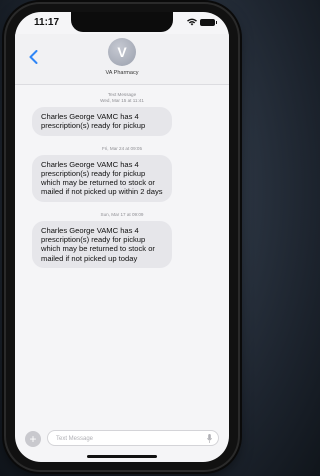 This screenshot has width=320, height=476. I want to click on home-indicator, so click(122, 456).